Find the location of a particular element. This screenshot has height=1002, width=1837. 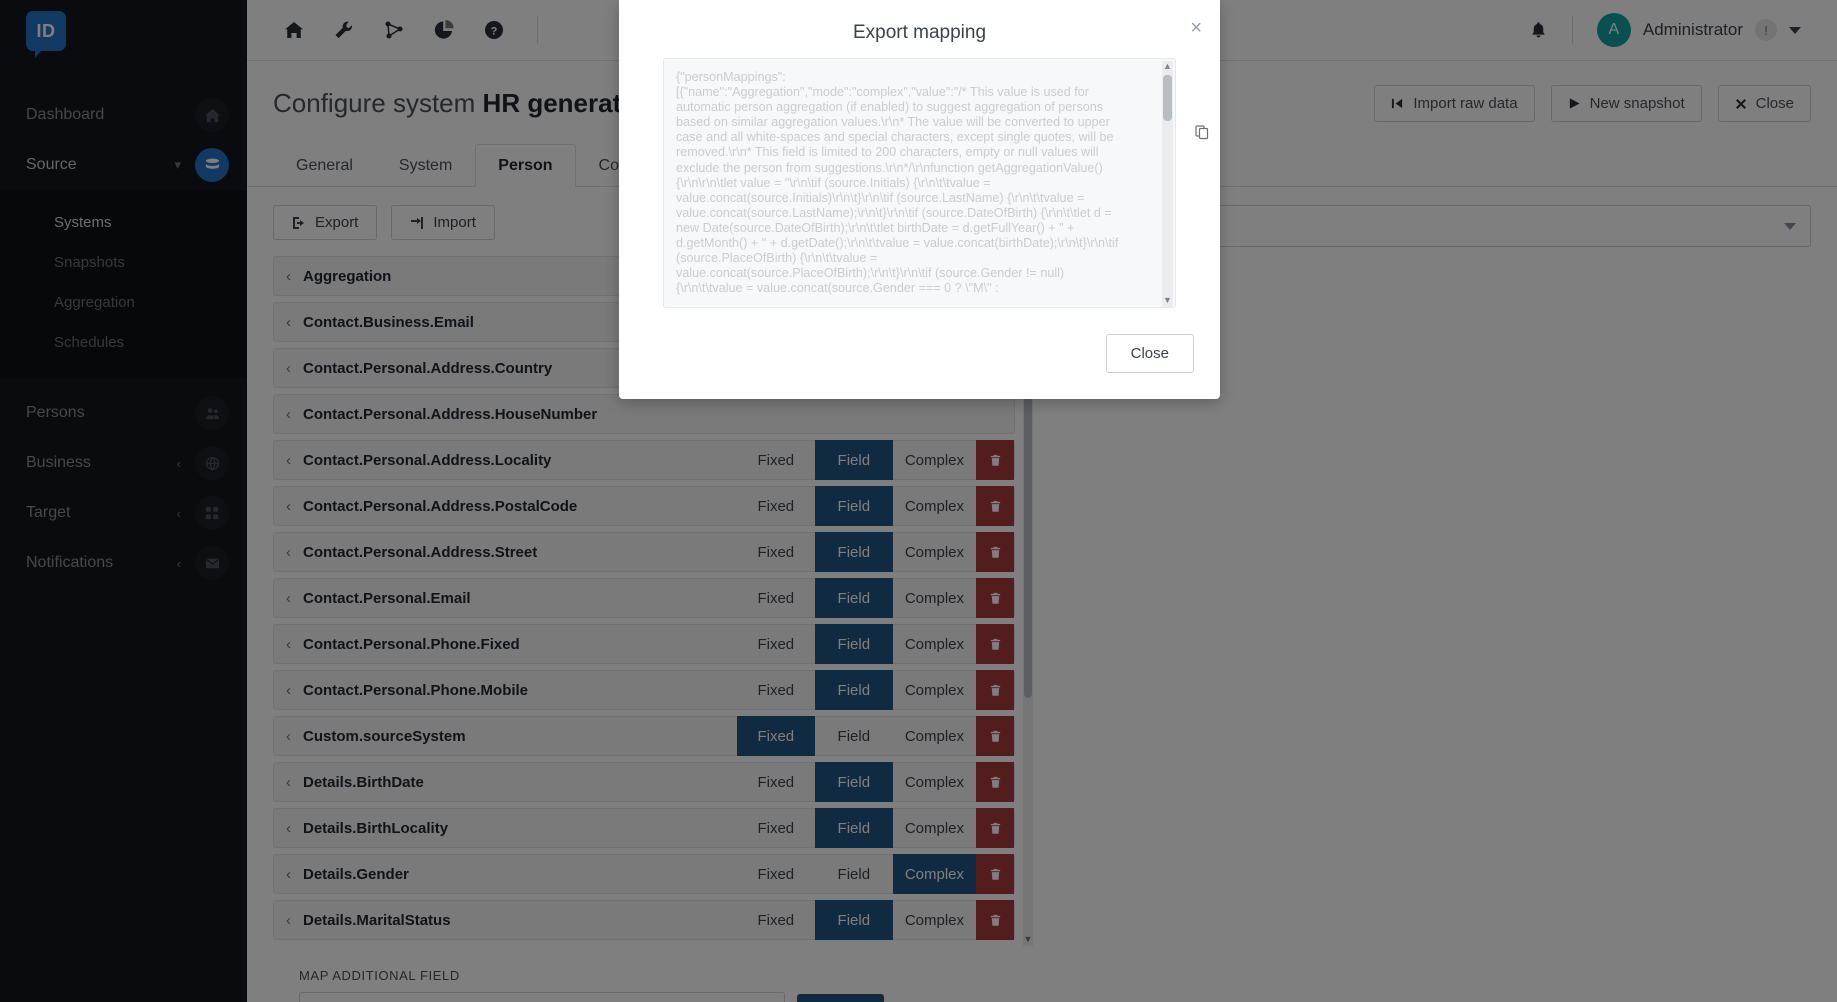

modal-footer: Close is located at coordinates (919, 357).